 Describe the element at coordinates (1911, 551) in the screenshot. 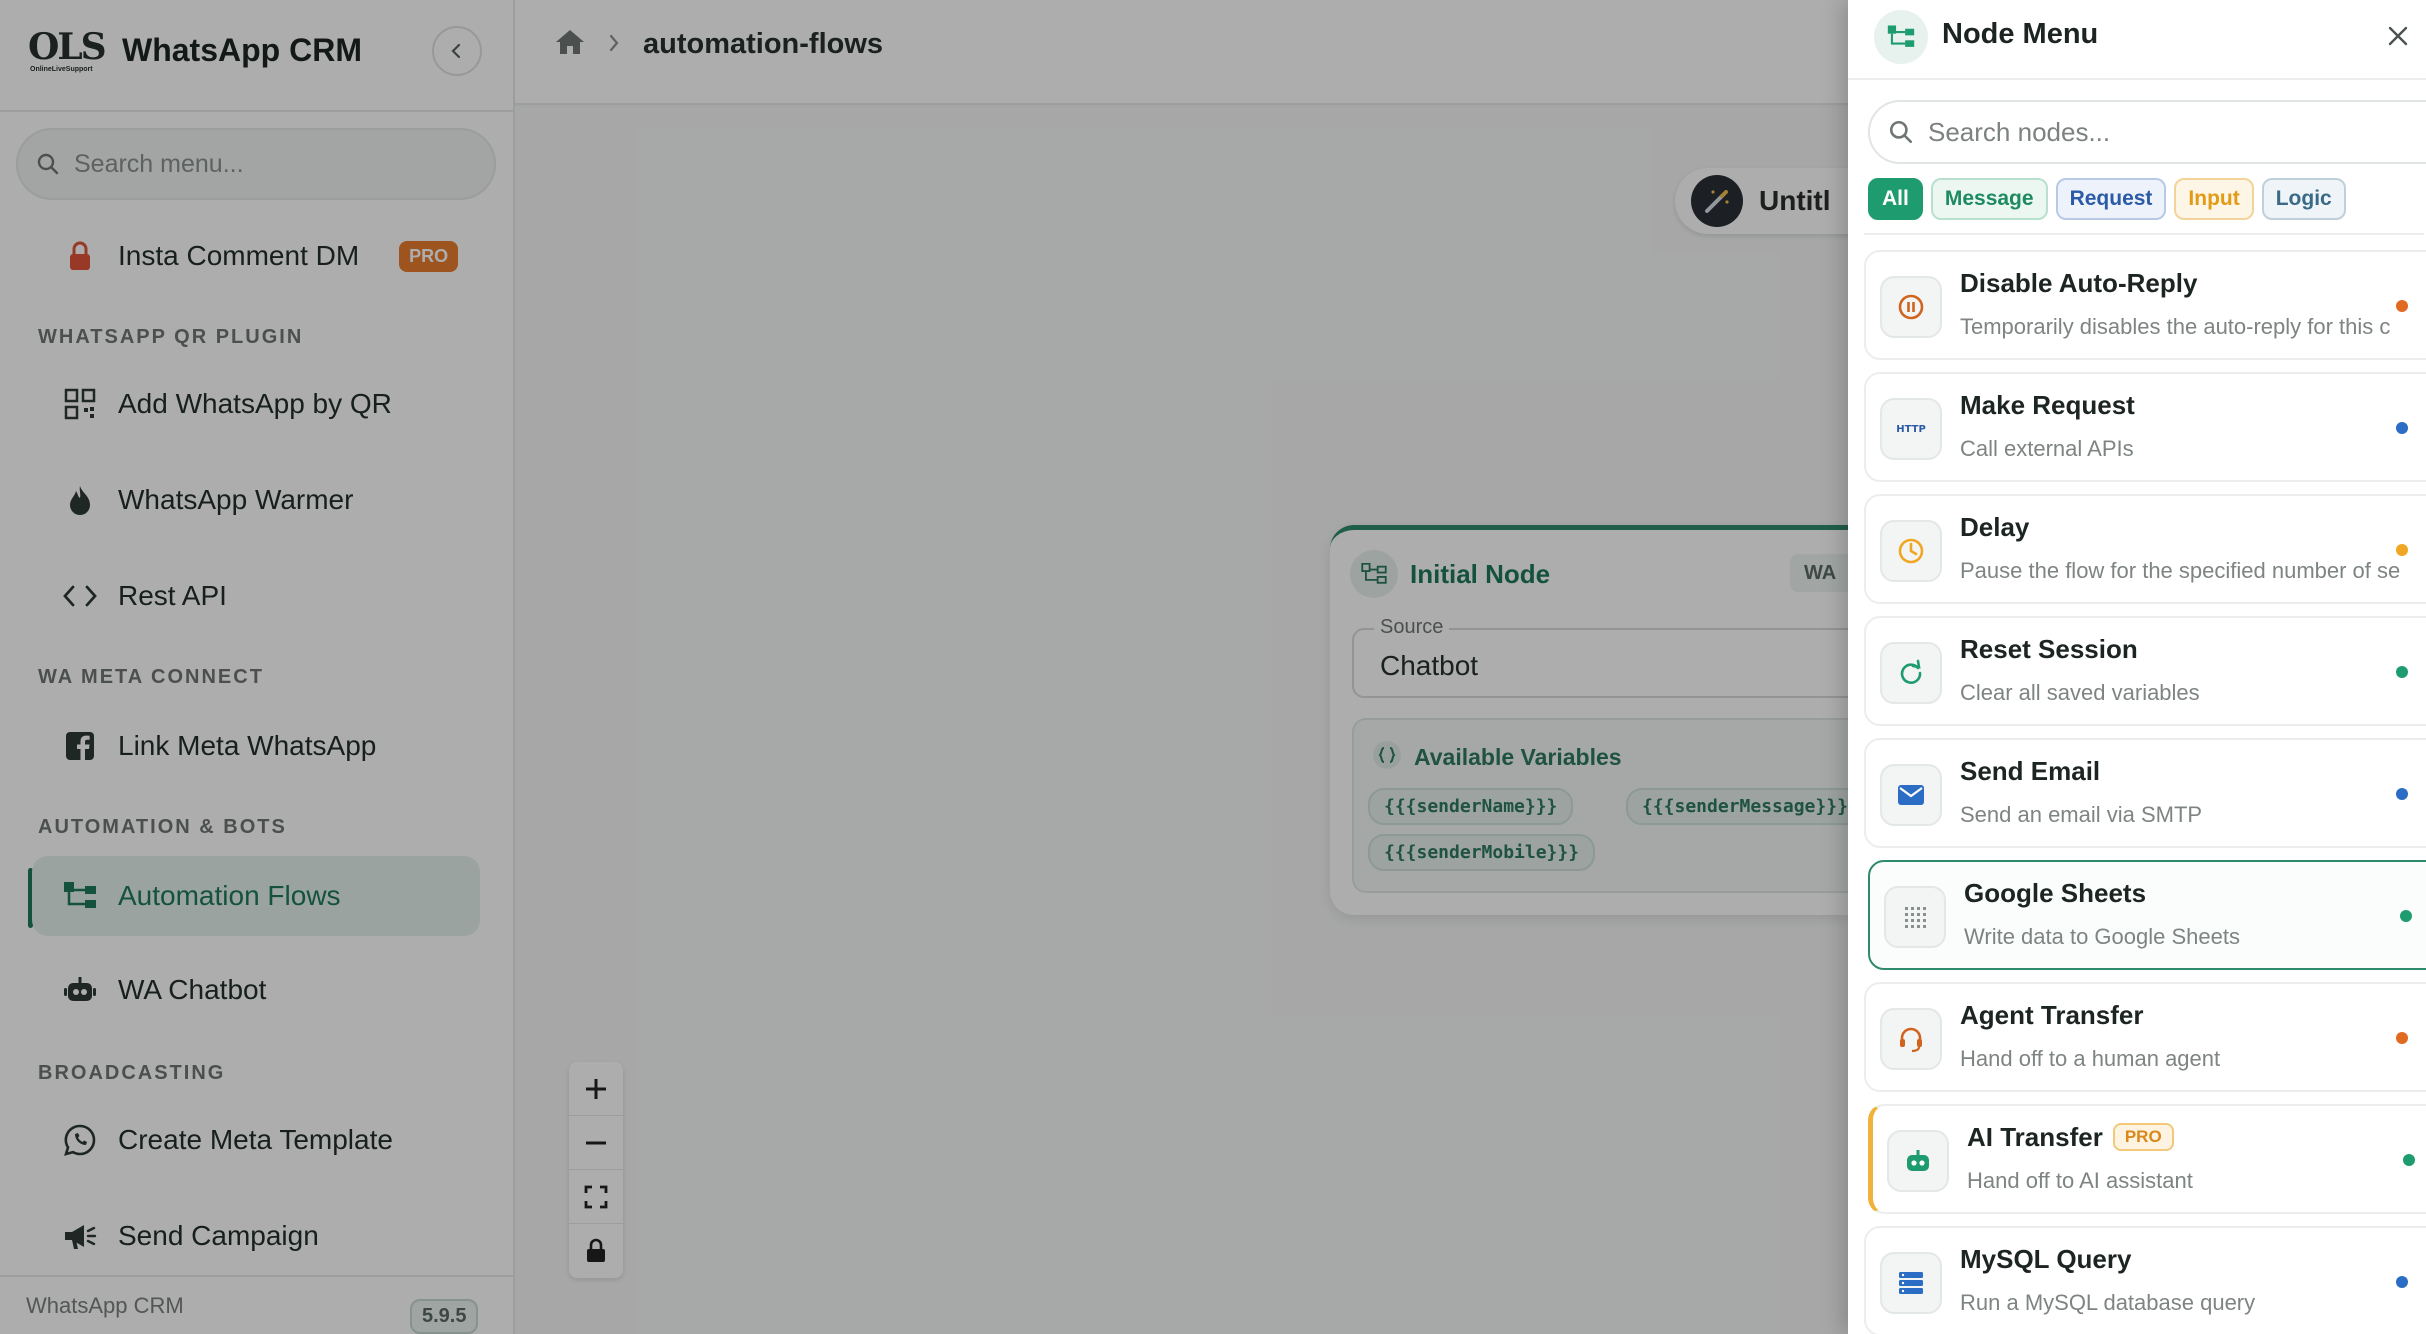

I see `clock-icon` at that location.